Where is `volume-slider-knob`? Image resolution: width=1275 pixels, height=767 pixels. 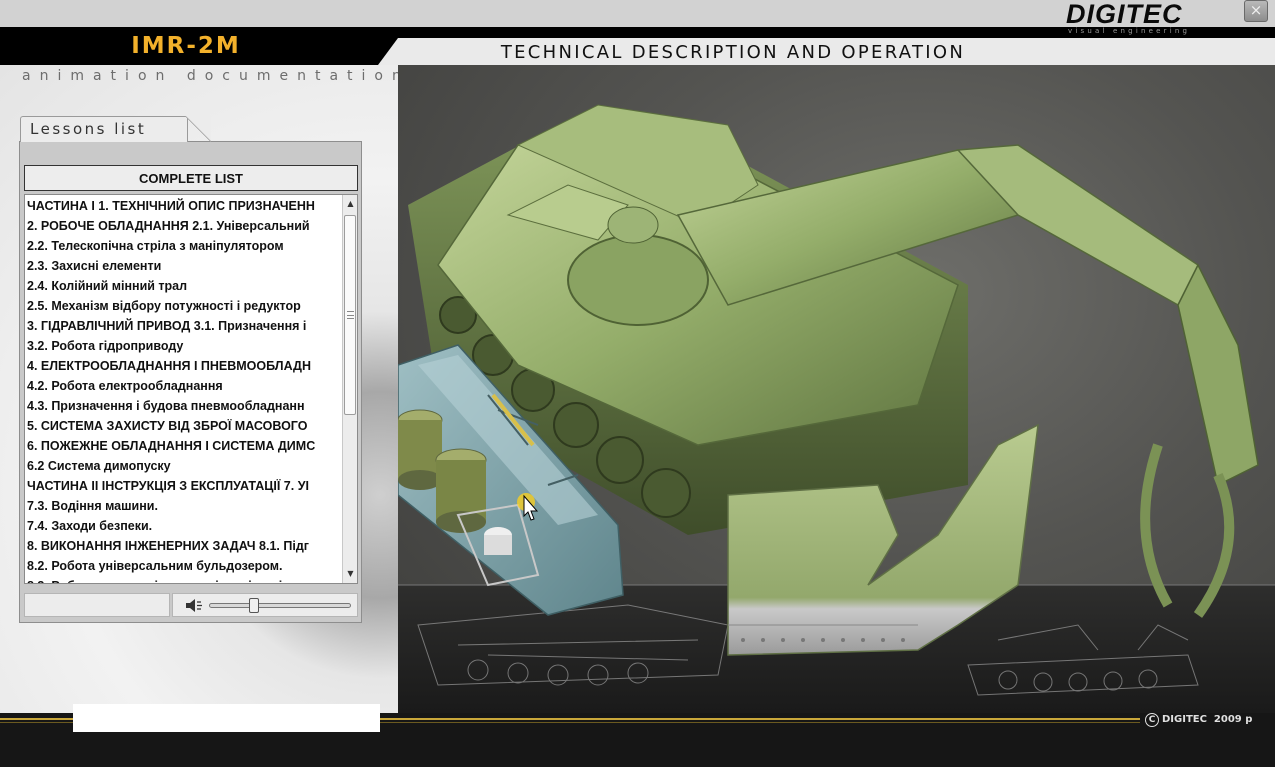 volume-slider-knob is located at coordinates (253, 605).